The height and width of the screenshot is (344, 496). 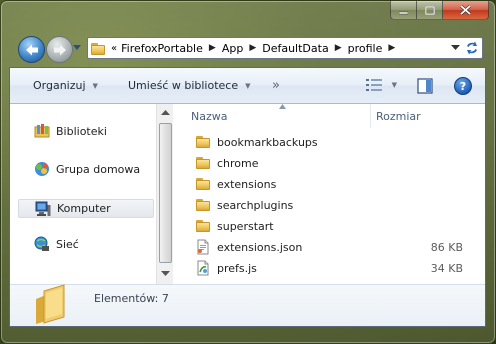 What do you see at coordinates (42, 169) in the screenshot?
I see `homegroup-icon` at bounding box center [42, 169].